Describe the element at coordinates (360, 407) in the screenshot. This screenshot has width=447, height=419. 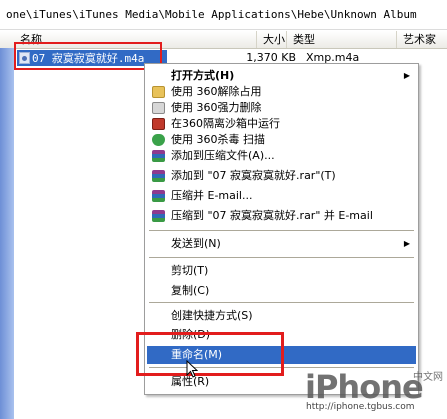
I see `watermark-url: http://iphone.tgbus.com` at that location.